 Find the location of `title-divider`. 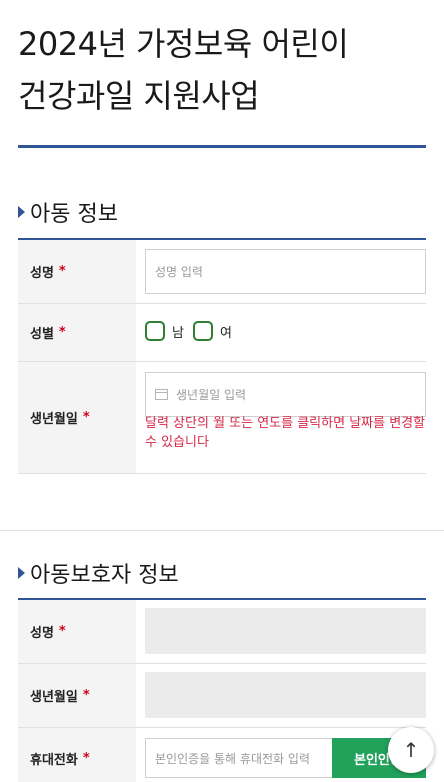

title-divider is located at coordinates (222, 146).